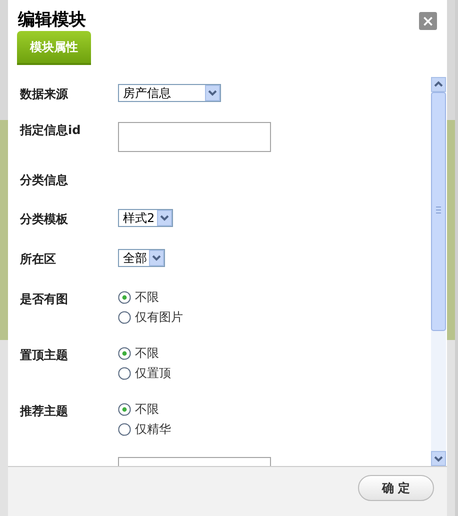 The image size is (458, 516). Describe the element at coordinates (153, 429) in the screenshot. I see `option-label: 仅精华` at that location.